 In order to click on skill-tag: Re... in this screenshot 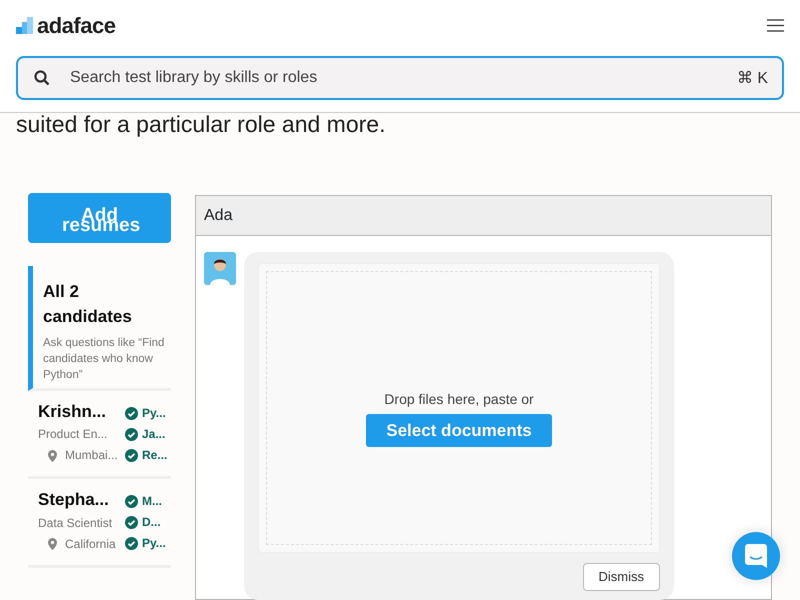, I will do `click(155, 455)`.